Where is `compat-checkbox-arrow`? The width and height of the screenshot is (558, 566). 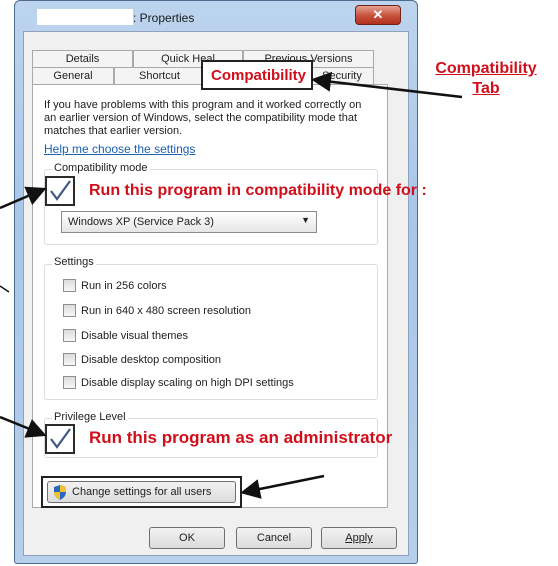
compat-checkbox-arrow is located at coordinates (23, 198).